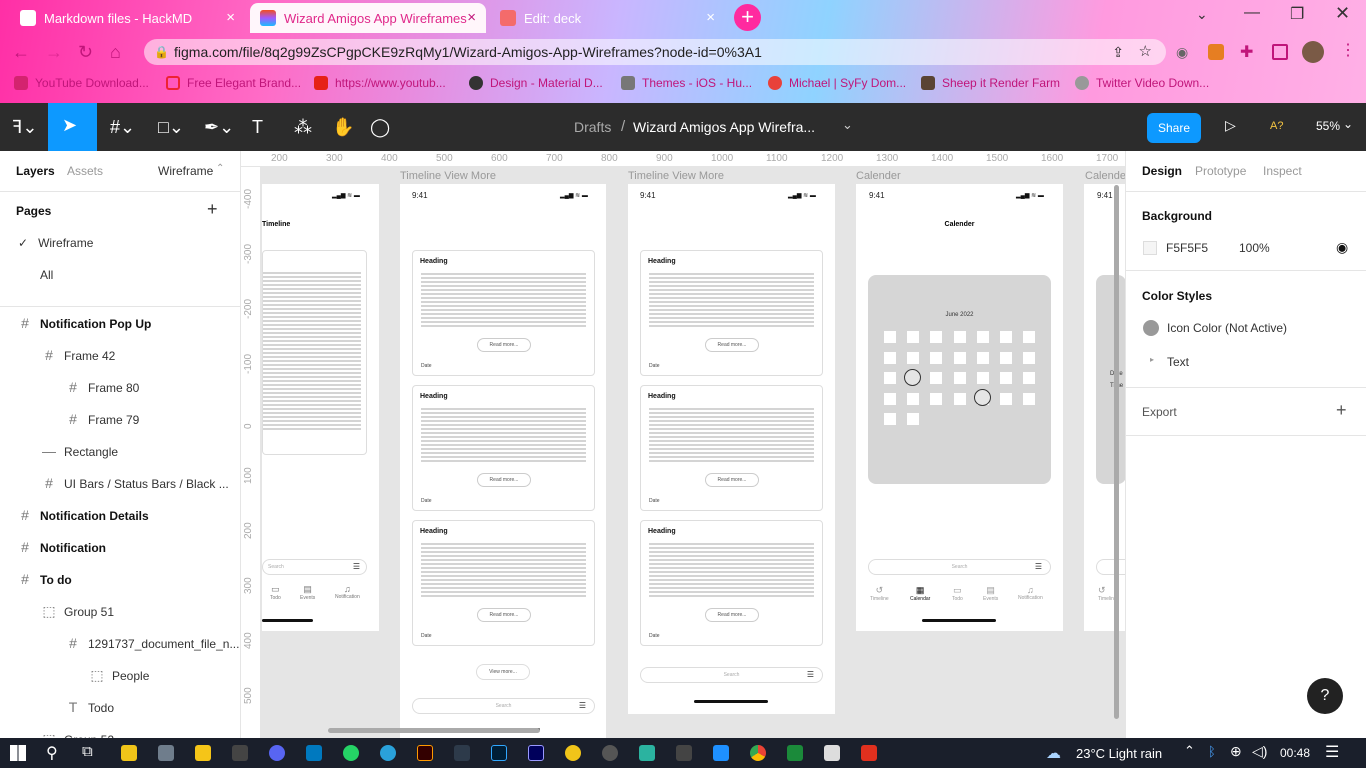 The image size is (1366, 768). I want to click on color-style-icon-color: Icon Color (Not Active), so click(1227, 328).